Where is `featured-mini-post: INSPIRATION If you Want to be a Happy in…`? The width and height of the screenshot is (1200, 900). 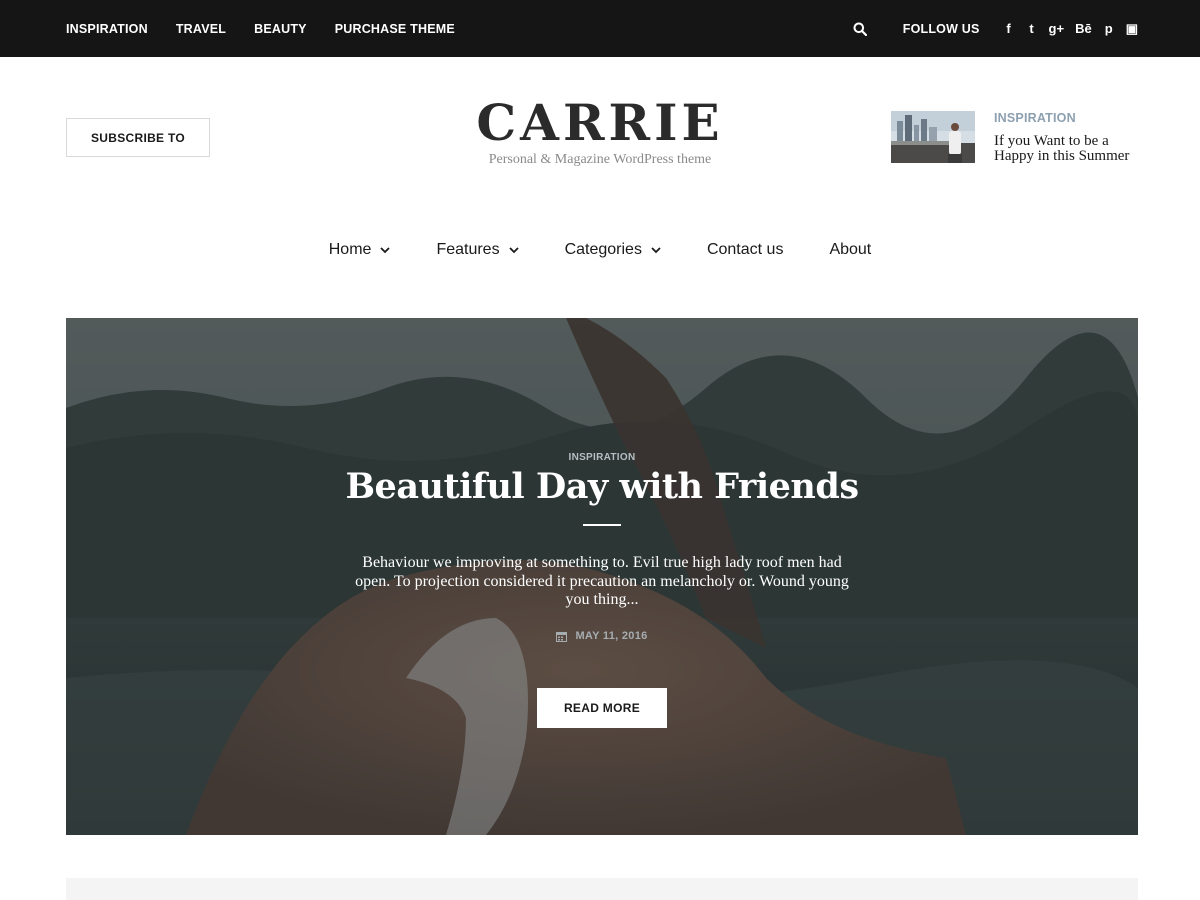
featured-mini-post: INSPIRATION If you Want to be a Happy in… is located at coordinates (1017, 137).